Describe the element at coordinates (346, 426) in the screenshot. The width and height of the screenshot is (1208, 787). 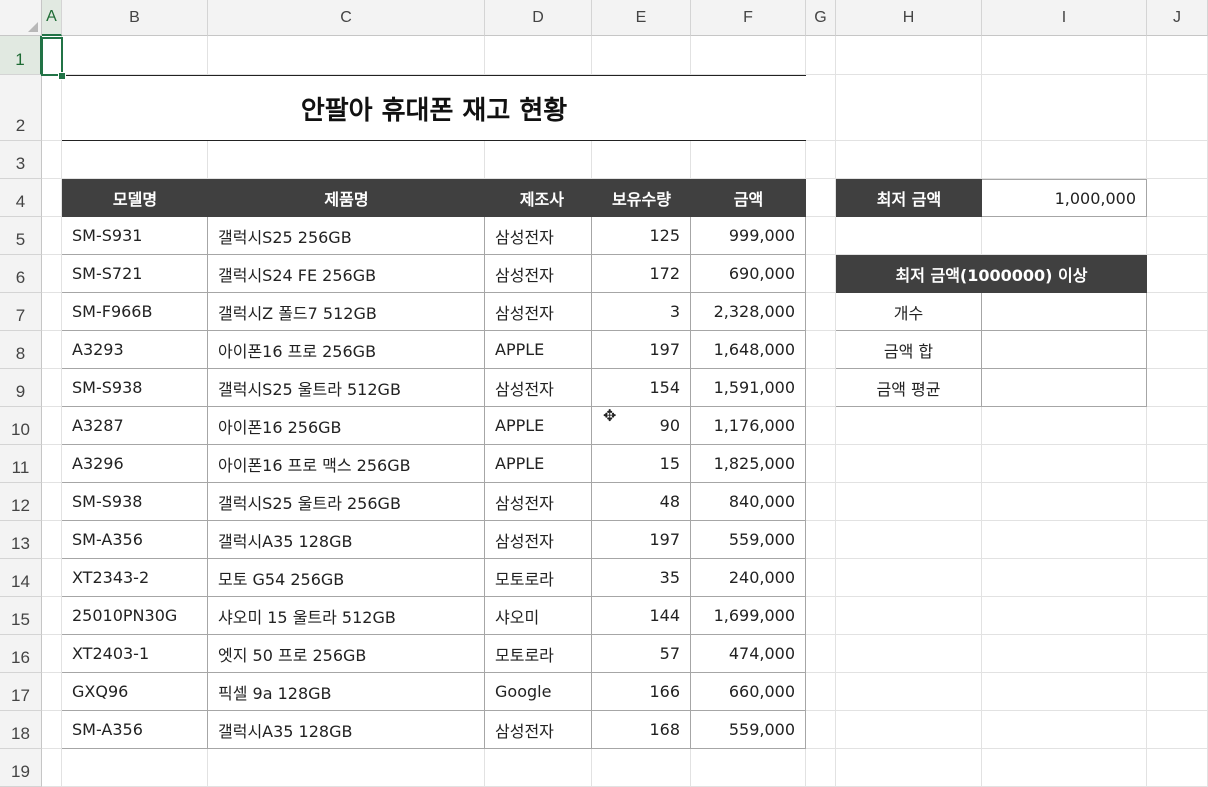
I see `table-cell: 아이폰16 256GB` at that location.